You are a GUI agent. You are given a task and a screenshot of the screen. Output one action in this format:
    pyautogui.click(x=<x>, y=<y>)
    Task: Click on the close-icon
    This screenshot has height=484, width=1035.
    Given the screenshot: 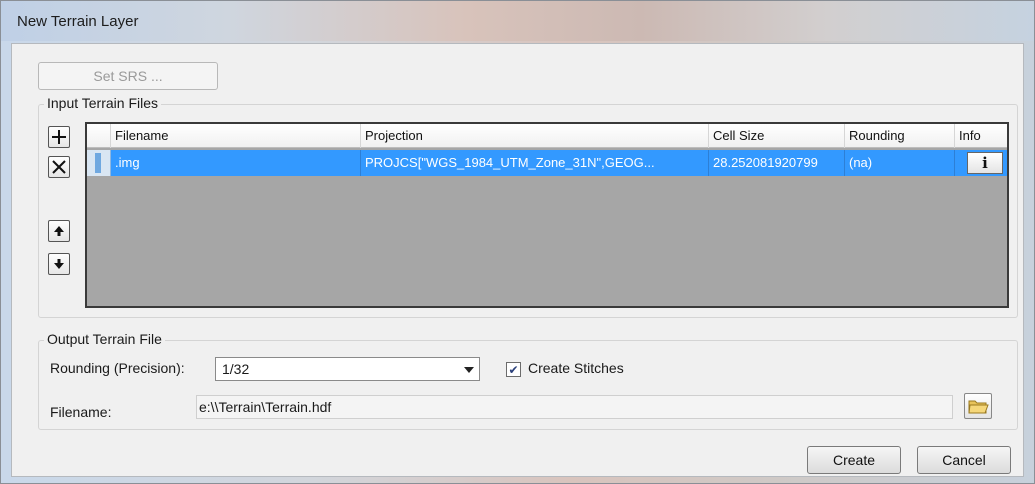 What is the action you would take?
    pyautogui.click(x=59, y=167)
    